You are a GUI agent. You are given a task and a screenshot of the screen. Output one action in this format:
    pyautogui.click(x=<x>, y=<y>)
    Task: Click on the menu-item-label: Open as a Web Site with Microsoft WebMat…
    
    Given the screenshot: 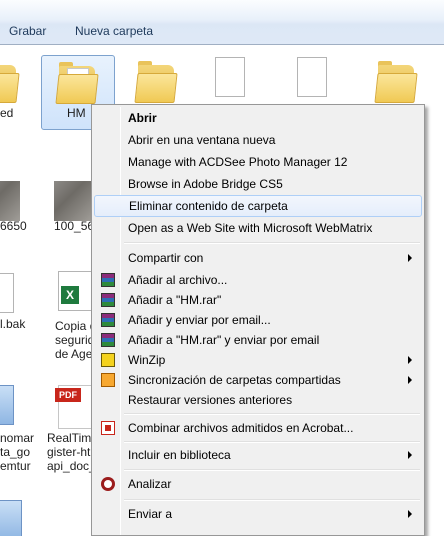 What is the action you would take?
    pyautogui.click(x=250, y=228)
    